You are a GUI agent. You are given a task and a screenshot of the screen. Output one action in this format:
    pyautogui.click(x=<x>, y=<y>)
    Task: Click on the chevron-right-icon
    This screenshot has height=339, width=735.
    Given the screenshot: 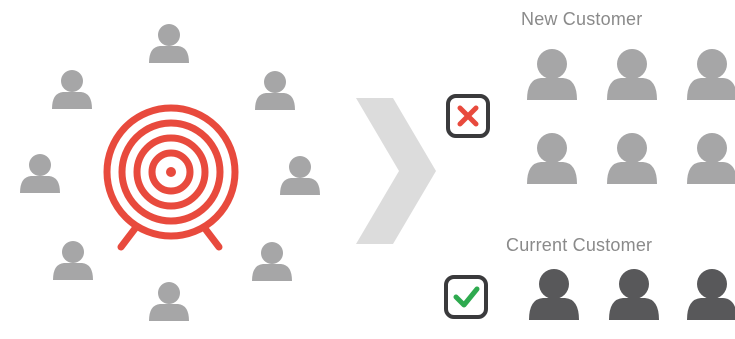 What is the action you would take?
    pyautogui.click(x=396, y=171)
    